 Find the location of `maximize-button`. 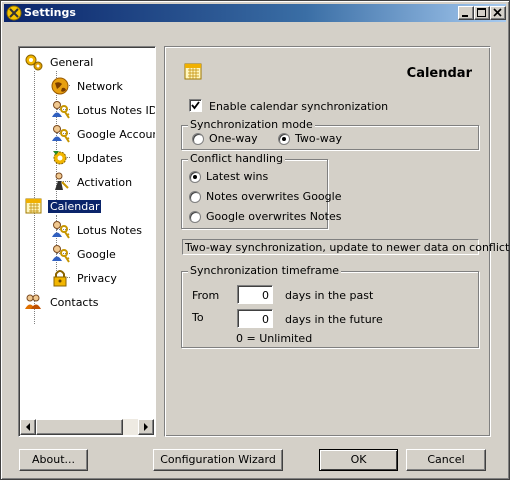

maximize-button is located at coordinates (482, 13).